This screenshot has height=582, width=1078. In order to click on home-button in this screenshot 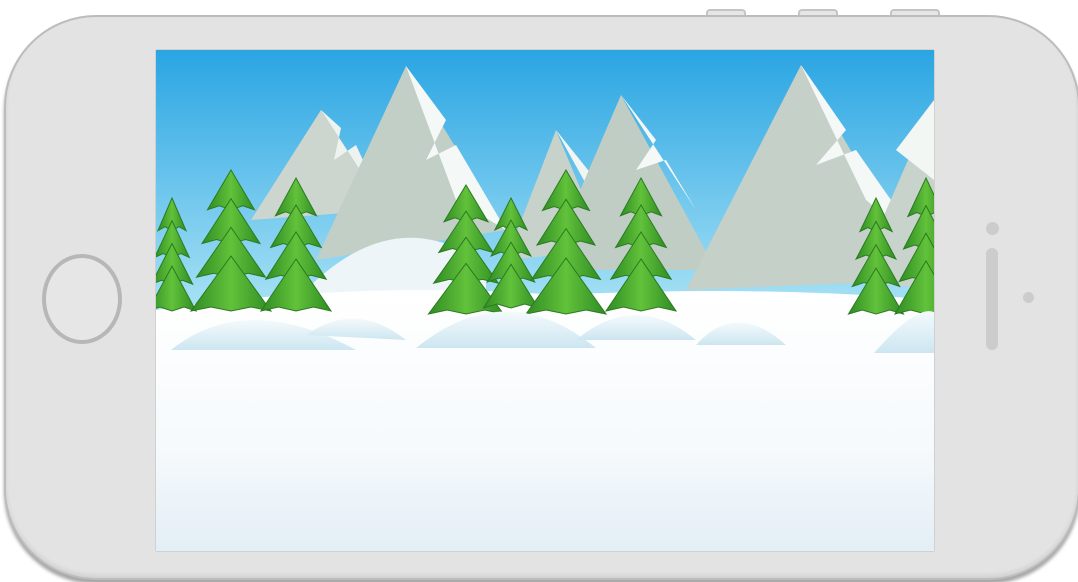, I will do `click(82, 299)`.